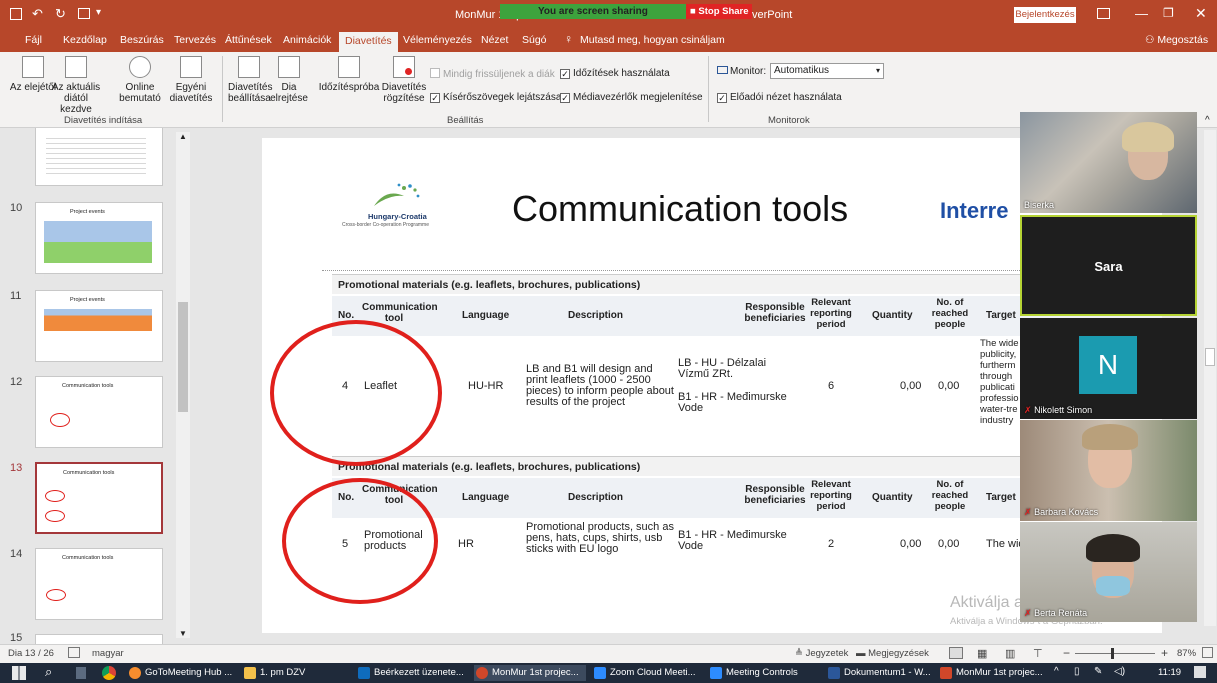 Image resolution: width=1217 pixels, height=683 pixels. What do you see at coordinates (1141, 13) in the screenshot?
I see `minimize-icon: —` at bounding box center [1141, 13].